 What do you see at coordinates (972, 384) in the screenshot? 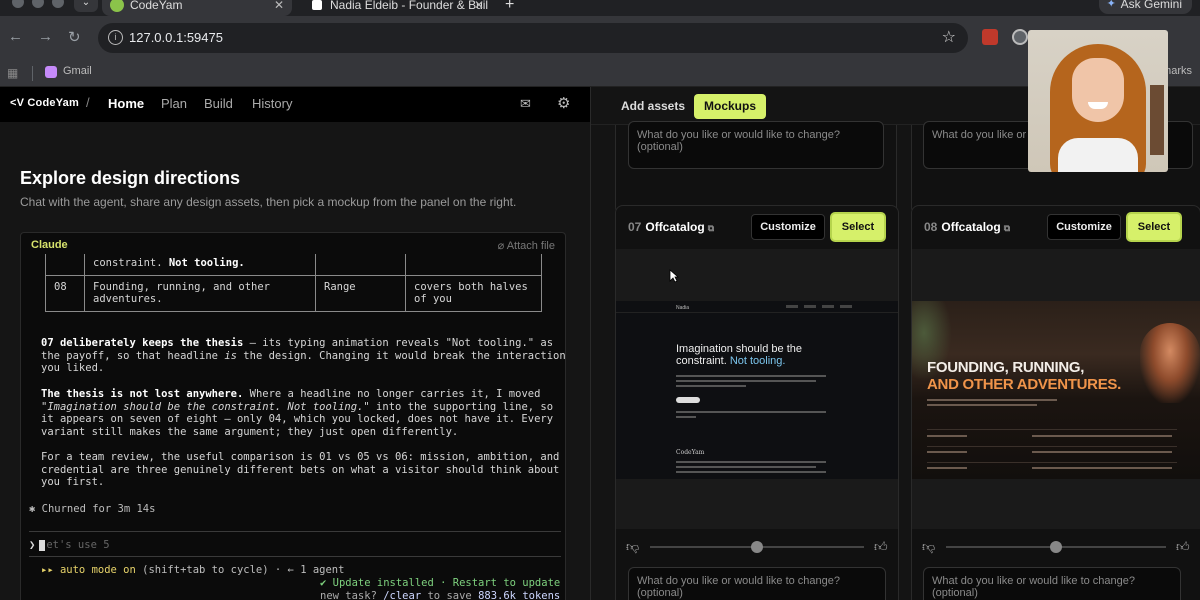
I see `headline-text: AND OTHER` at bounding box center [972, 384].